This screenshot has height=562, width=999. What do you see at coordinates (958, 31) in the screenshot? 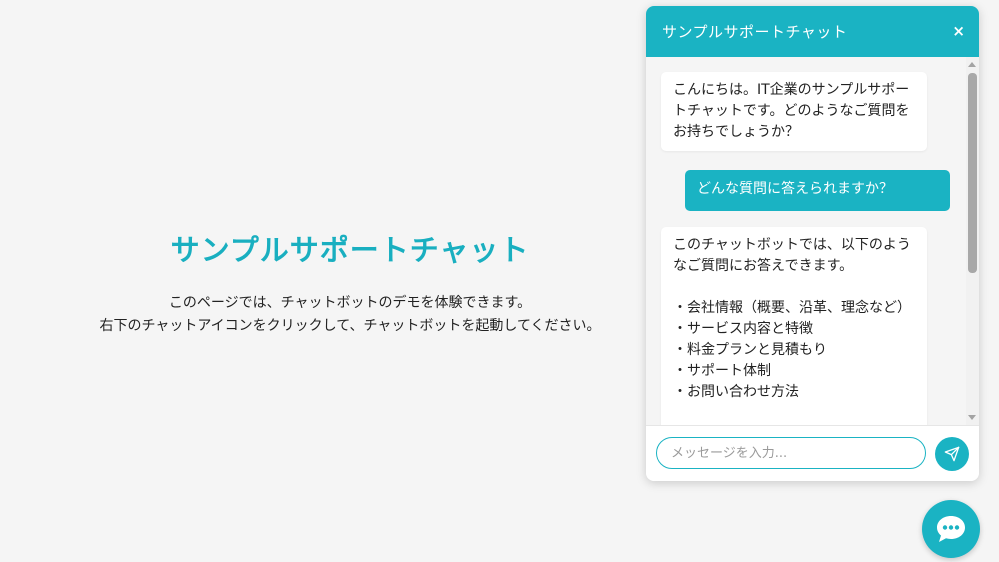
I see `close-button: ×` at bounding box center [958, 31].